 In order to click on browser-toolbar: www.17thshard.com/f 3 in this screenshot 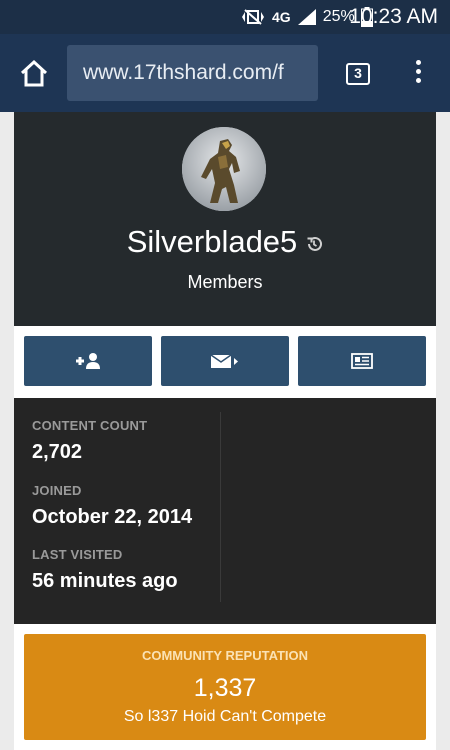, I will do `click(225, 73)`.